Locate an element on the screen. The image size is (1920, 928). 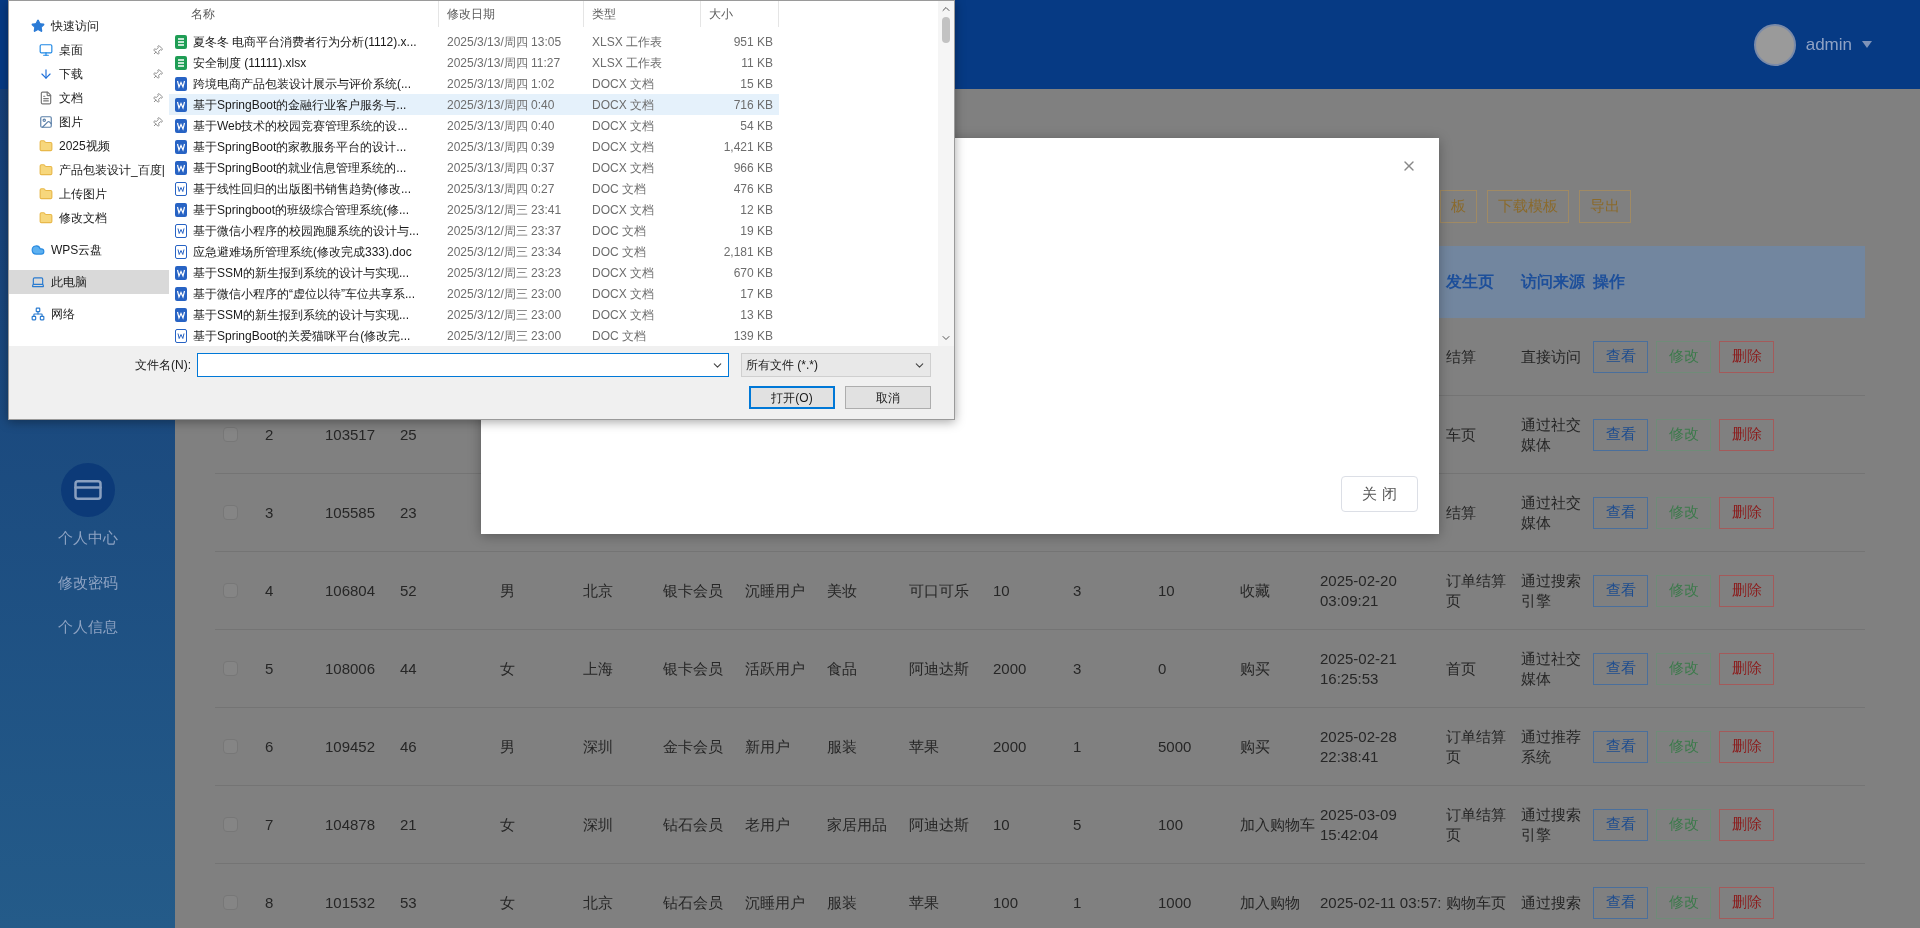
file-row: 基于SpringBoot的金融行业客户服务与... 2025/3/13/周四 0:40 DOCX 文档 716 KB is located at coordinates (474, 104).